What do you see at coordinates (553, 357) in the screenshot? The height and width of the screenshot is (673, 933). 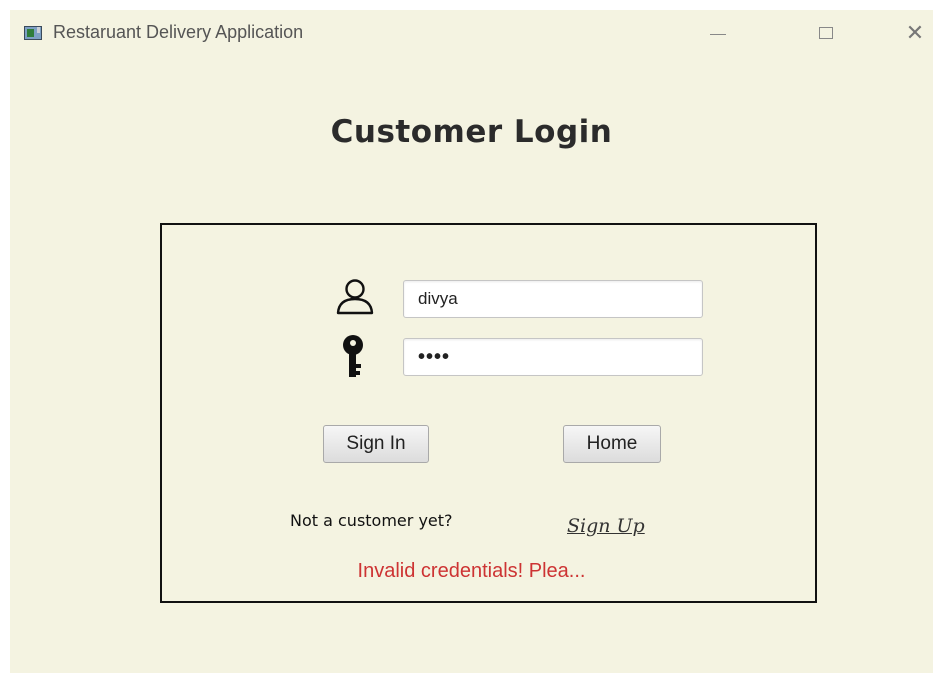 I see `password-input: ••••` at bounding box center [553, 357].